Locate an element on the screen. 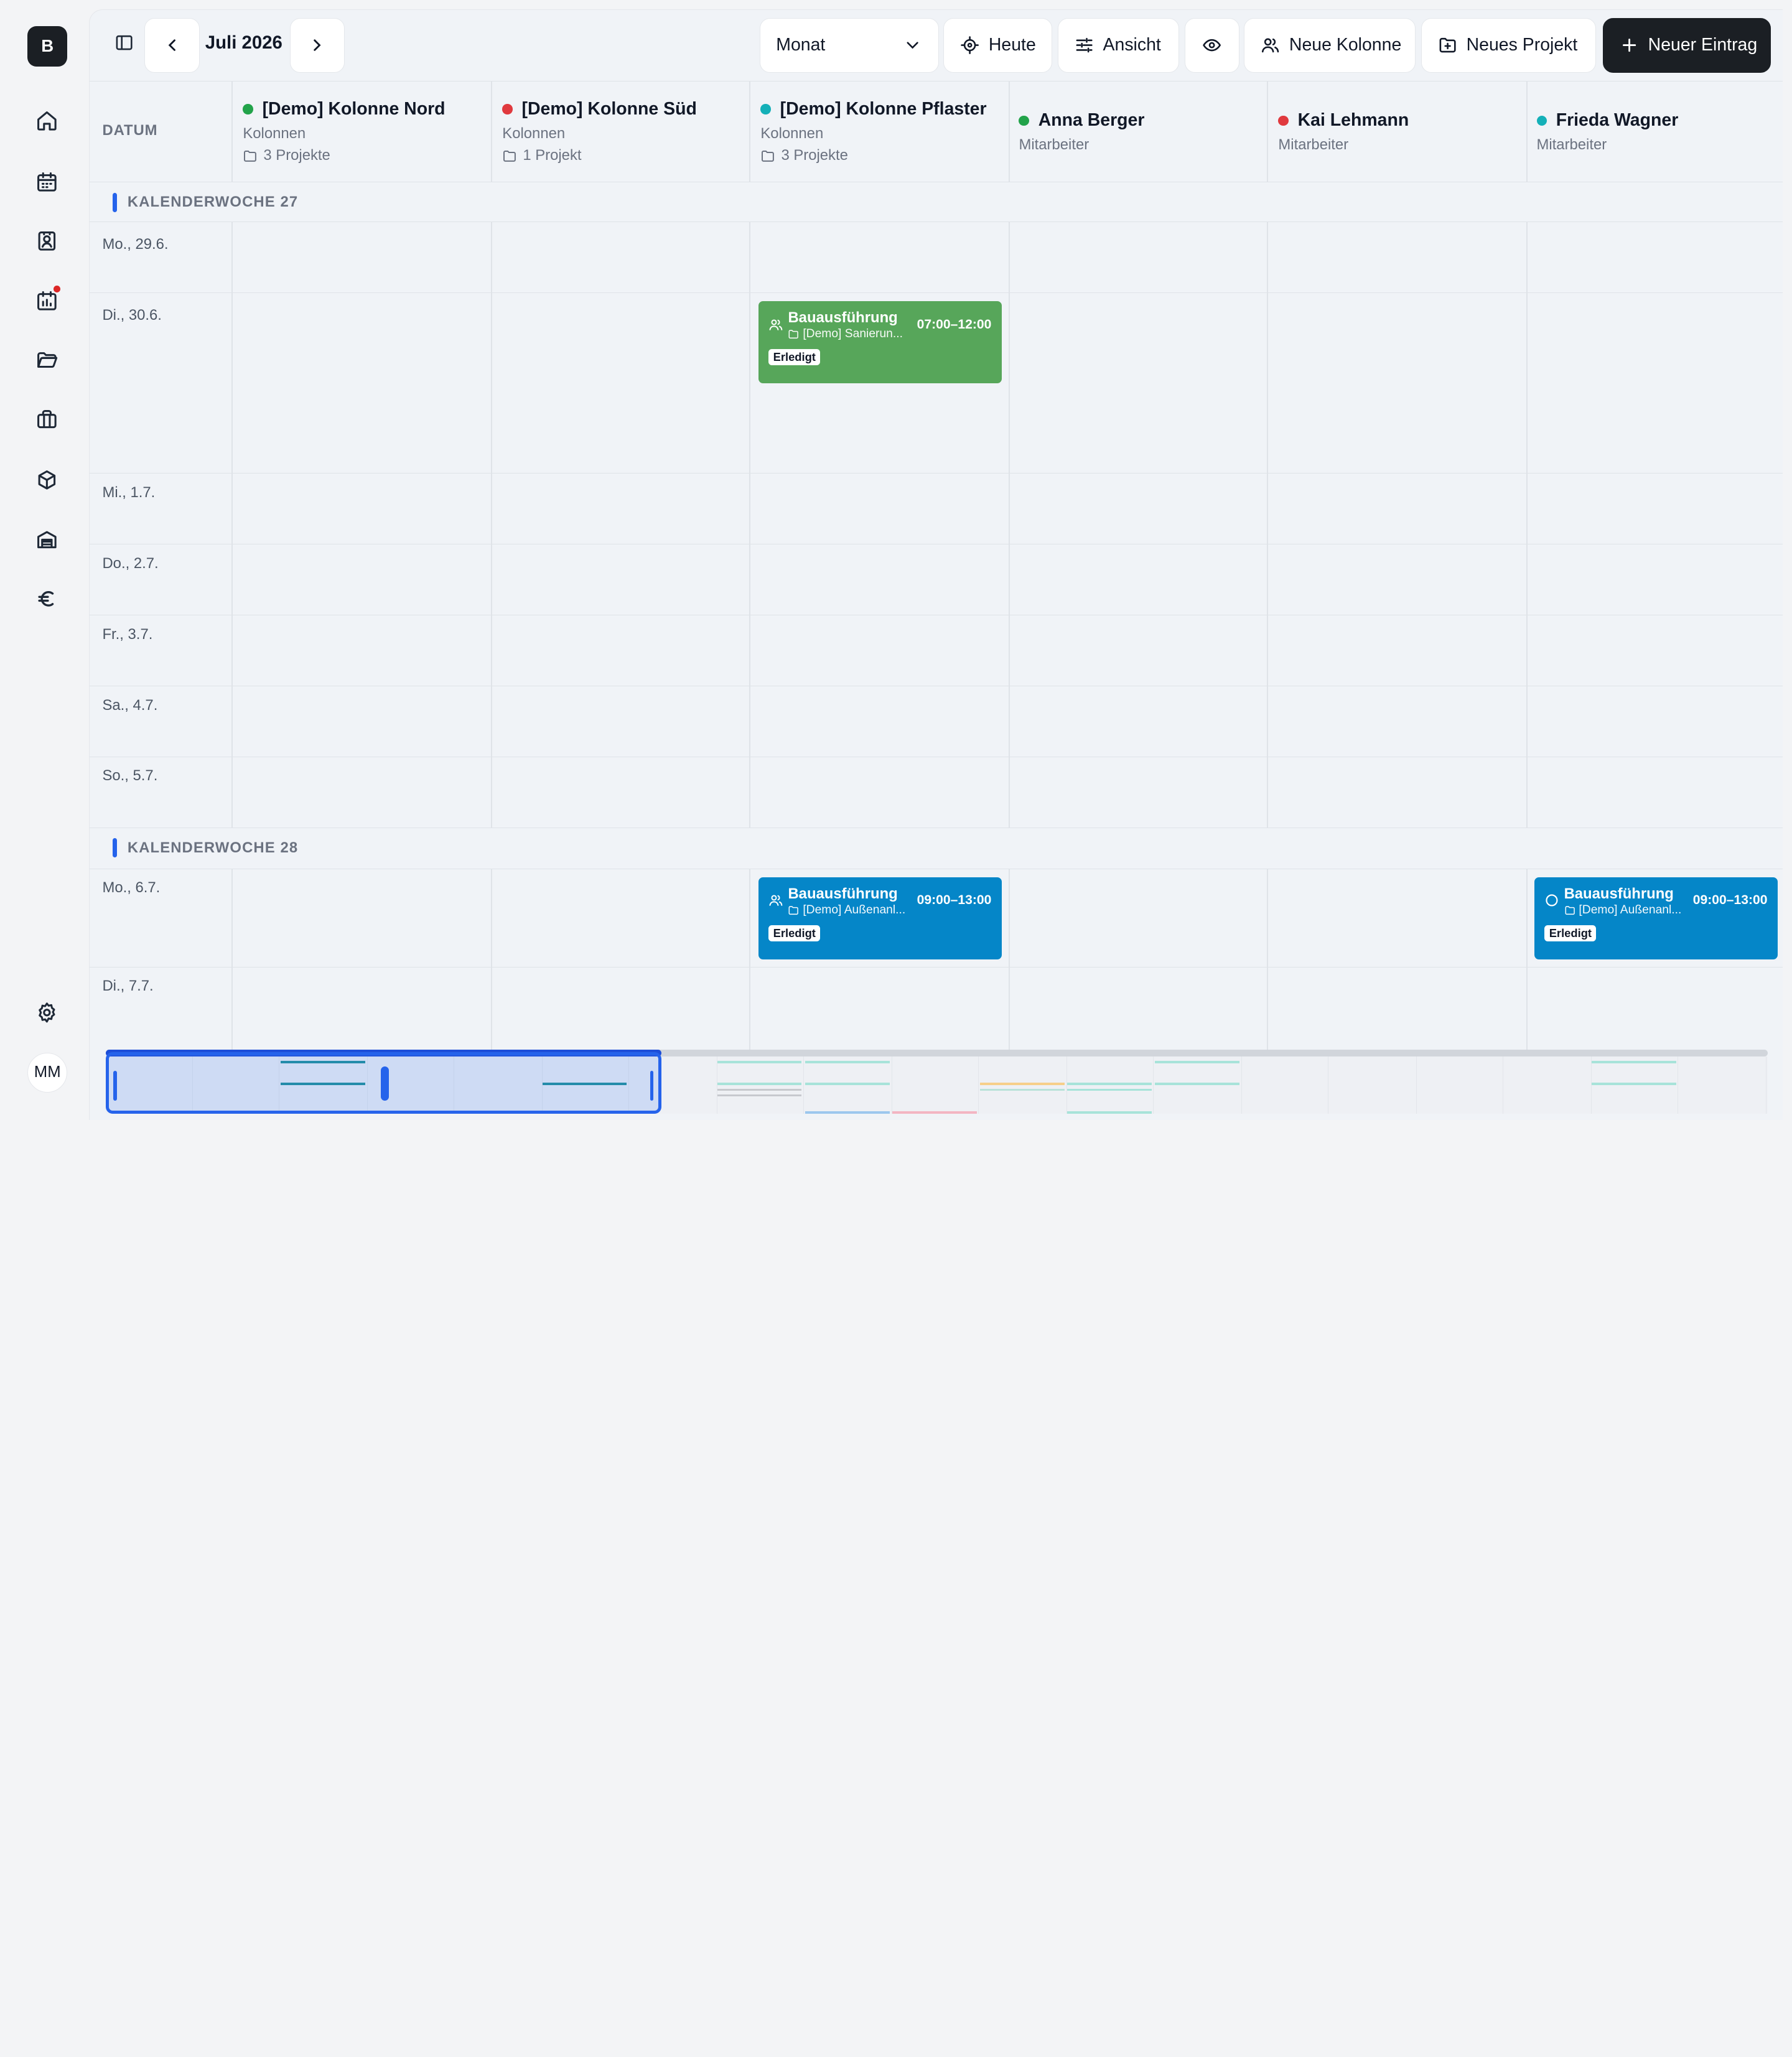 Image resolution: width=1792 pixels, height=2057 pixels. column-header-frieda-wagner: Frieda Wagner Mitarbeiter is located at coordinates (1608, 132).